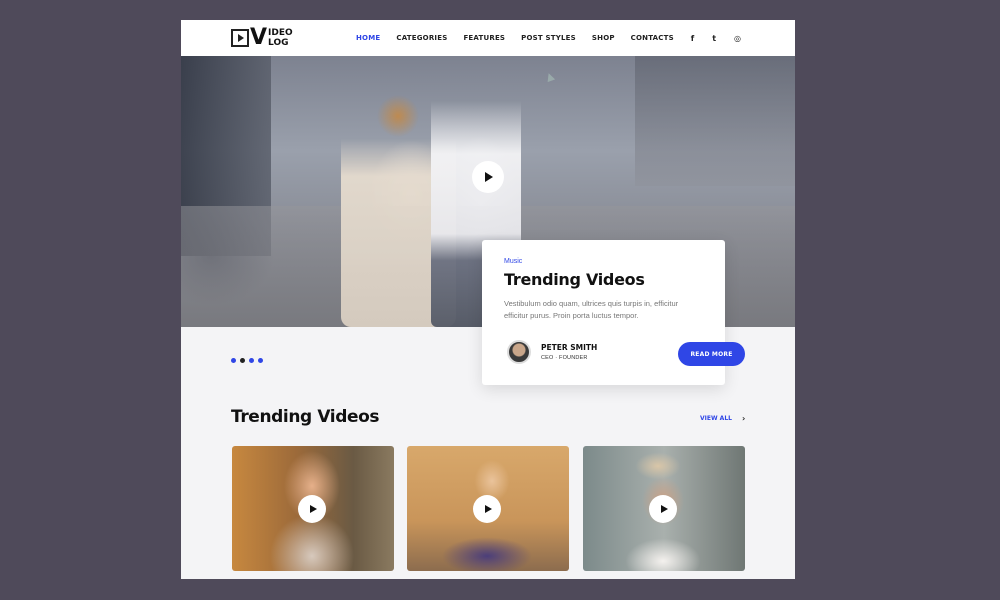  What do you see at coordinates (305, 417) in the screenshot?
I see `section-title: Trending Videos` at bounding box center [305, 417].